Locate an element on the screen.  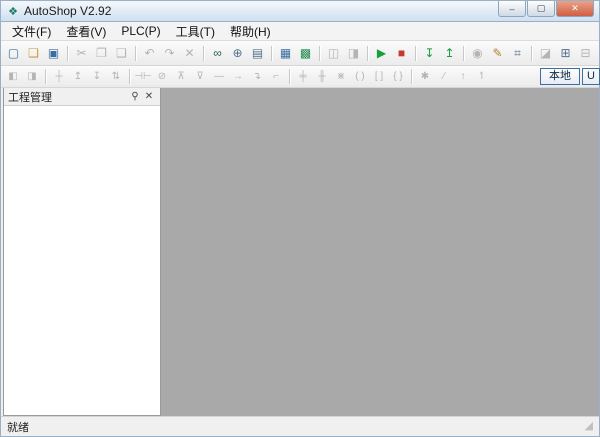
menu-plc: PLC(P) is located at coordinates (140, 31).